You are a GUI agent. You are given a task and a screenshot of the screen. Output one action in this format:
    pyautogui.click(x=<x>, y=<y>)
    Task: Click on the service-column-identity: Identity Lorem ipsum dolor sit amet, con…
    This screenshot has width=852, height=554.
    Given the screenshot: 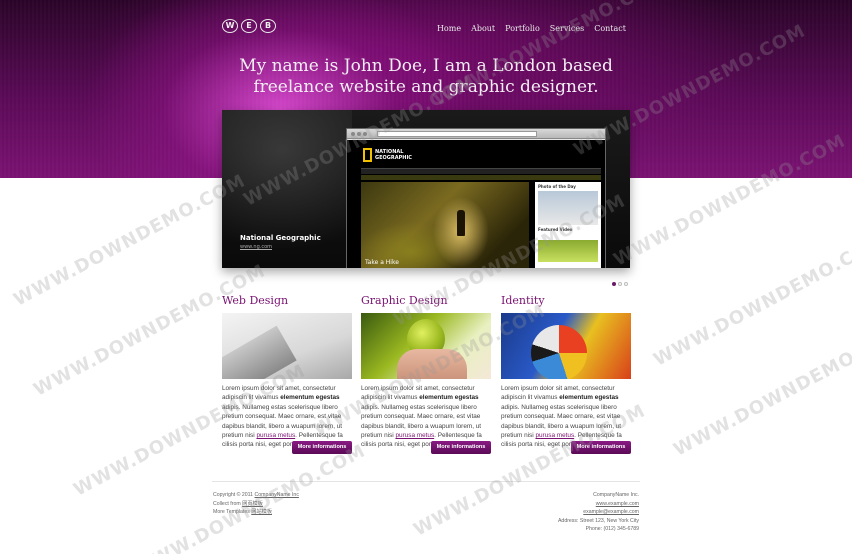 What is the action you would take?
    pyautogui.click(x=566, y=374)
    